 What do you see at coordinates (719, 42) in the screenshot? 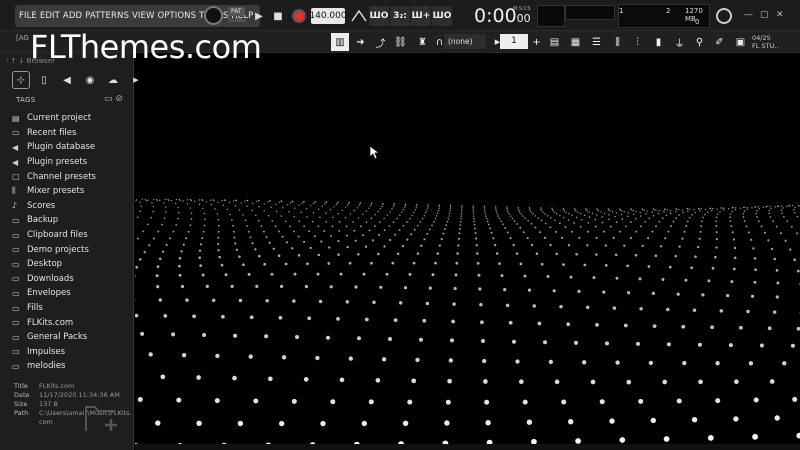
I see `tag-icon: ✐` at bounding box center [719, 42].